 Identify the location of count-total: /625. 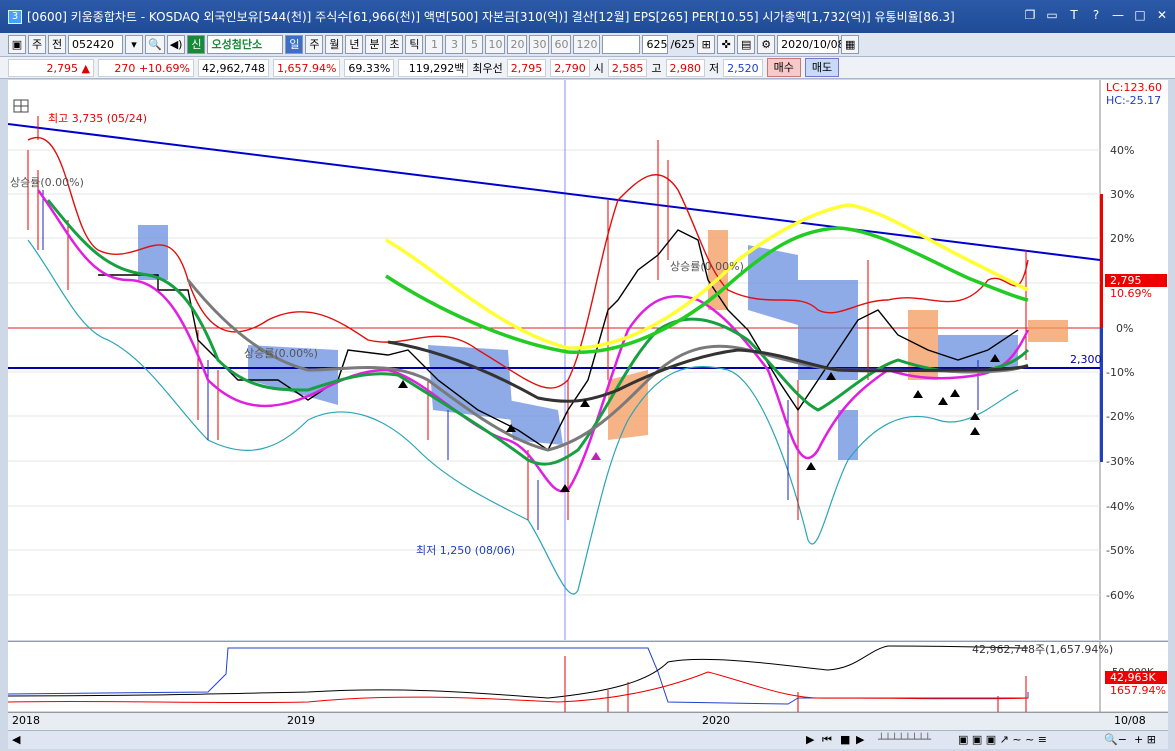
(683, 44).